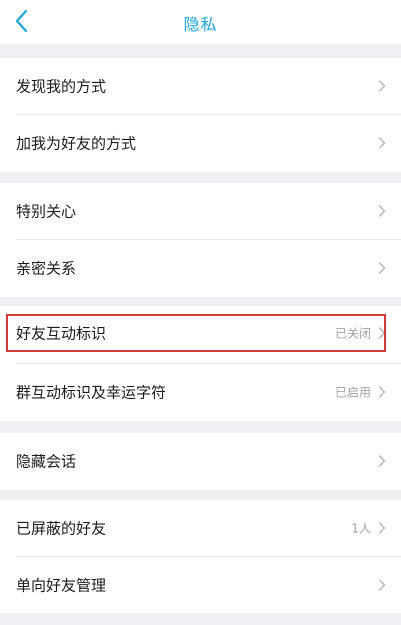 This screenshot has height=625, width=401. Describe the element at coordinates (200, 333) in the screenshot. I see `row-friend-interaction-marks: 好友互动标识 已关闭` at that location.